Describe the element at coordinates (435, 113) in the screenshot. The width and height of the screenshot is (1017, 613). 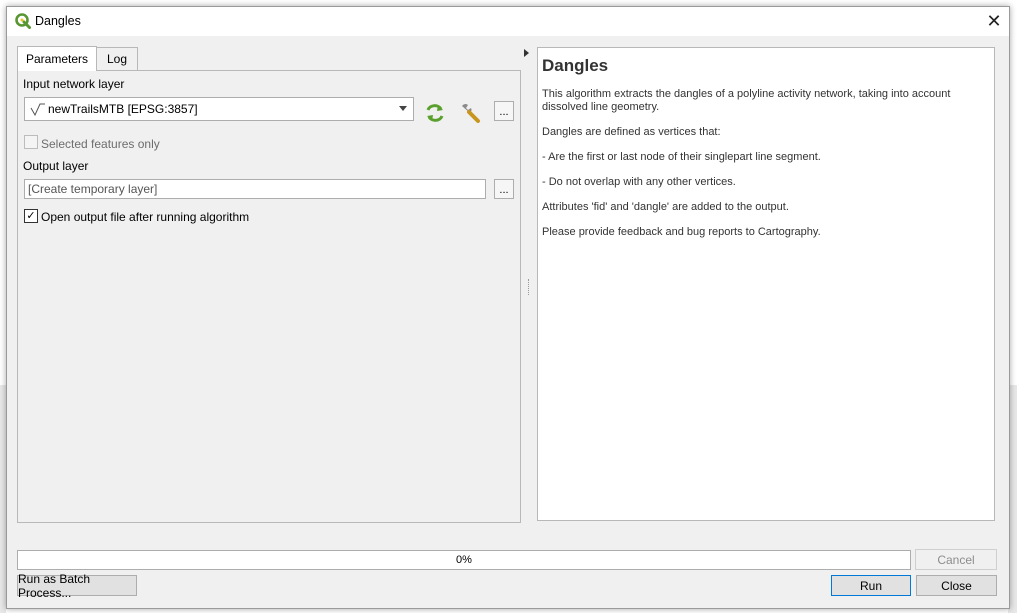
I see `iterate-icon` at that location.